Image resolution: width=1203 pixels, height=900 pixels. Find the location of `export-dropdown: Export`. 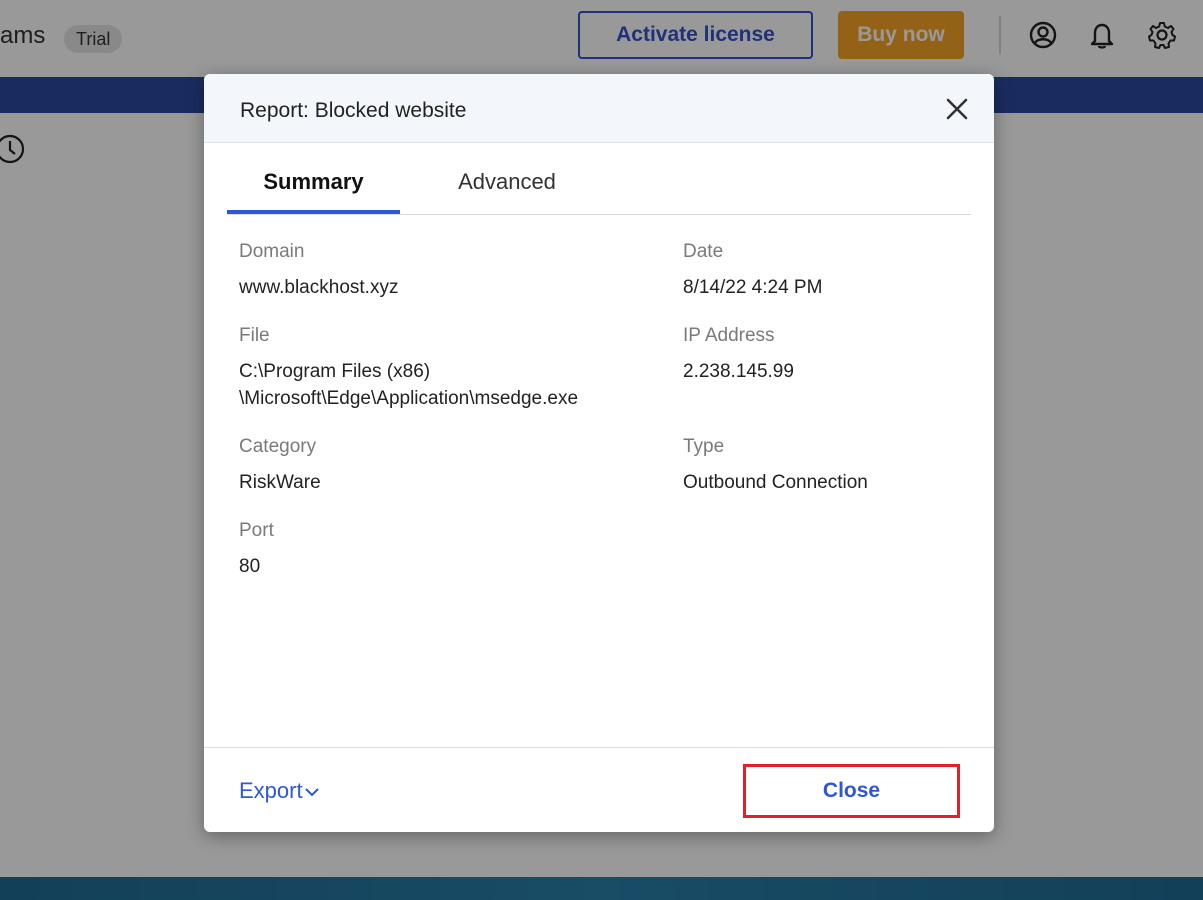

export-dropdown: Export is located at coordinates (279, 791).